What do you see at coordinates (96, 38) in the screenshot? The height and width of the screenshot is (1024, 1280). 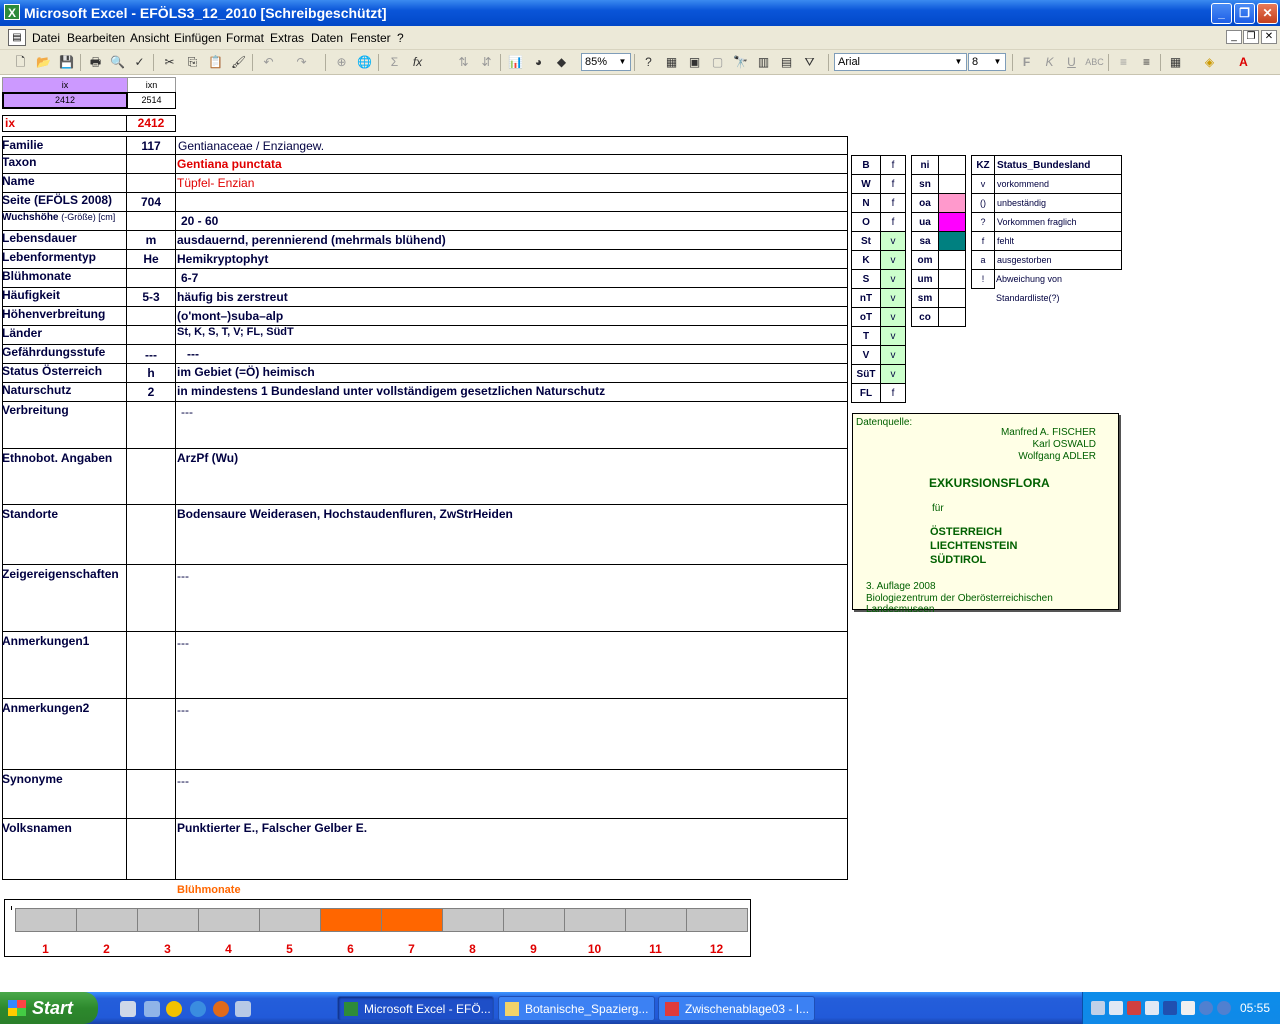 I see `menu-bearbeiten: Bearbeiten` at bounding box center [96, 38].